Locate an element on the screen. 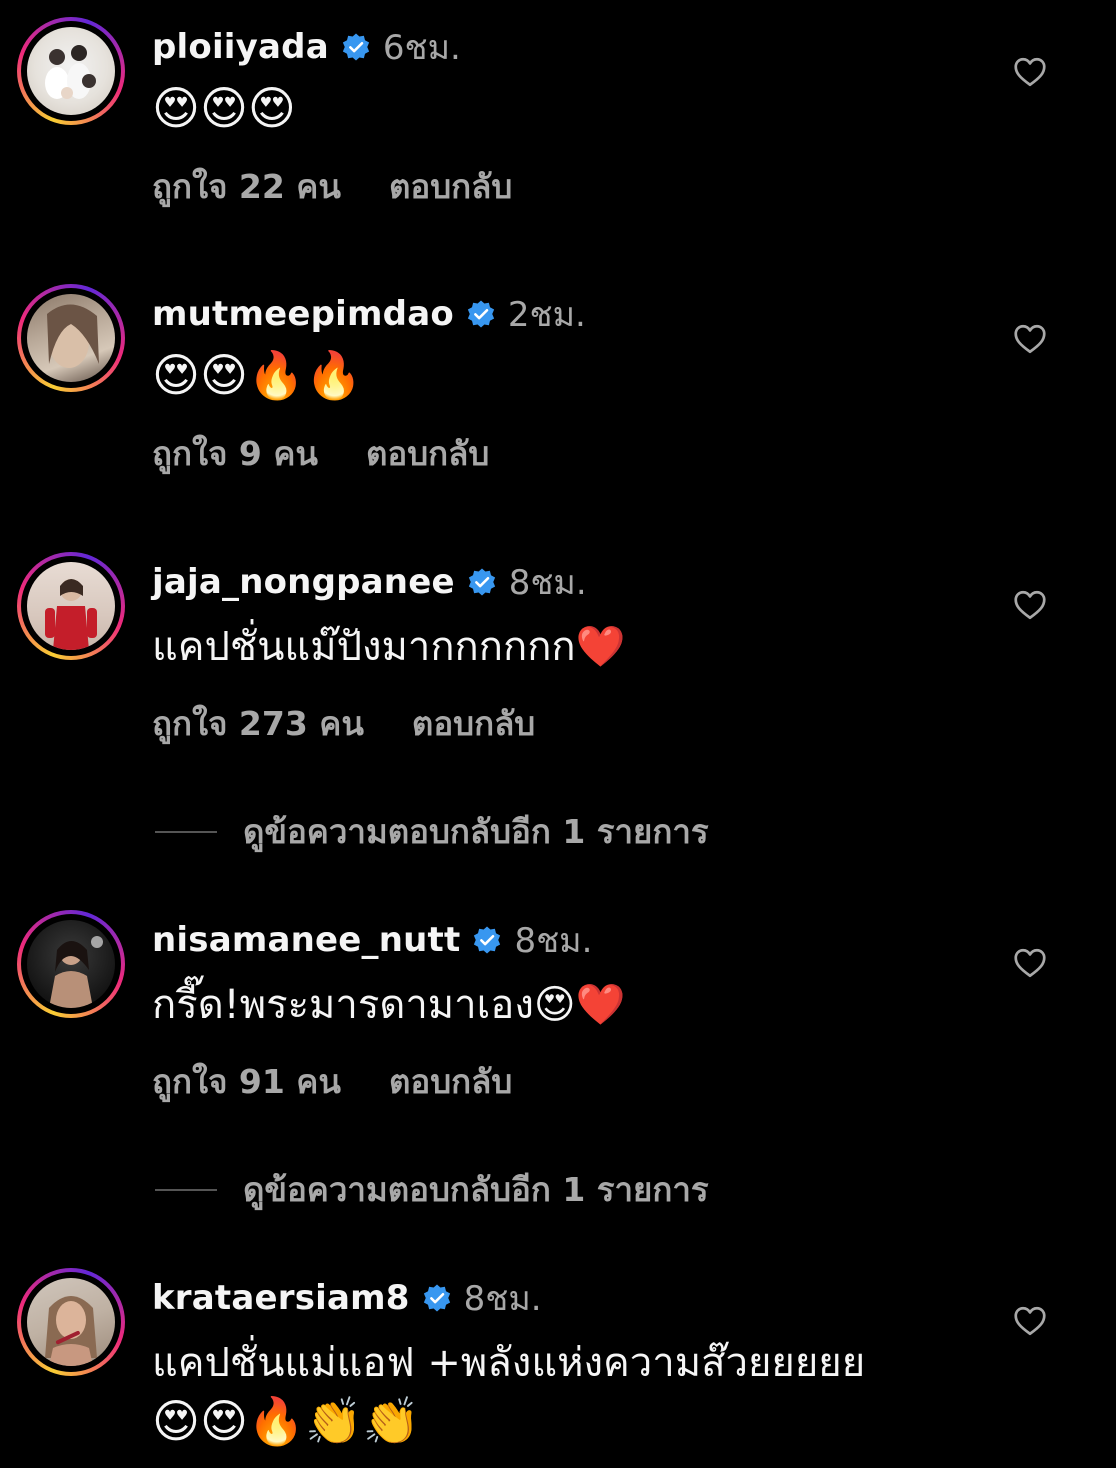 Image resolution: width=1116 pixels, height=1468 pixels. comment-header: mutmeepimdao 2ชม. is located at coordinates (369, 314).